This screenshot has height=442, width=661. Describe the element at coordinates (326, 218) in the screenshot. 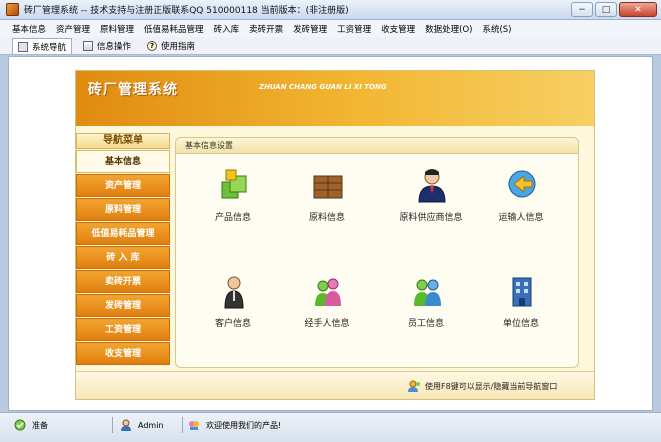

I see `tile-label: 原料信息` at that location.